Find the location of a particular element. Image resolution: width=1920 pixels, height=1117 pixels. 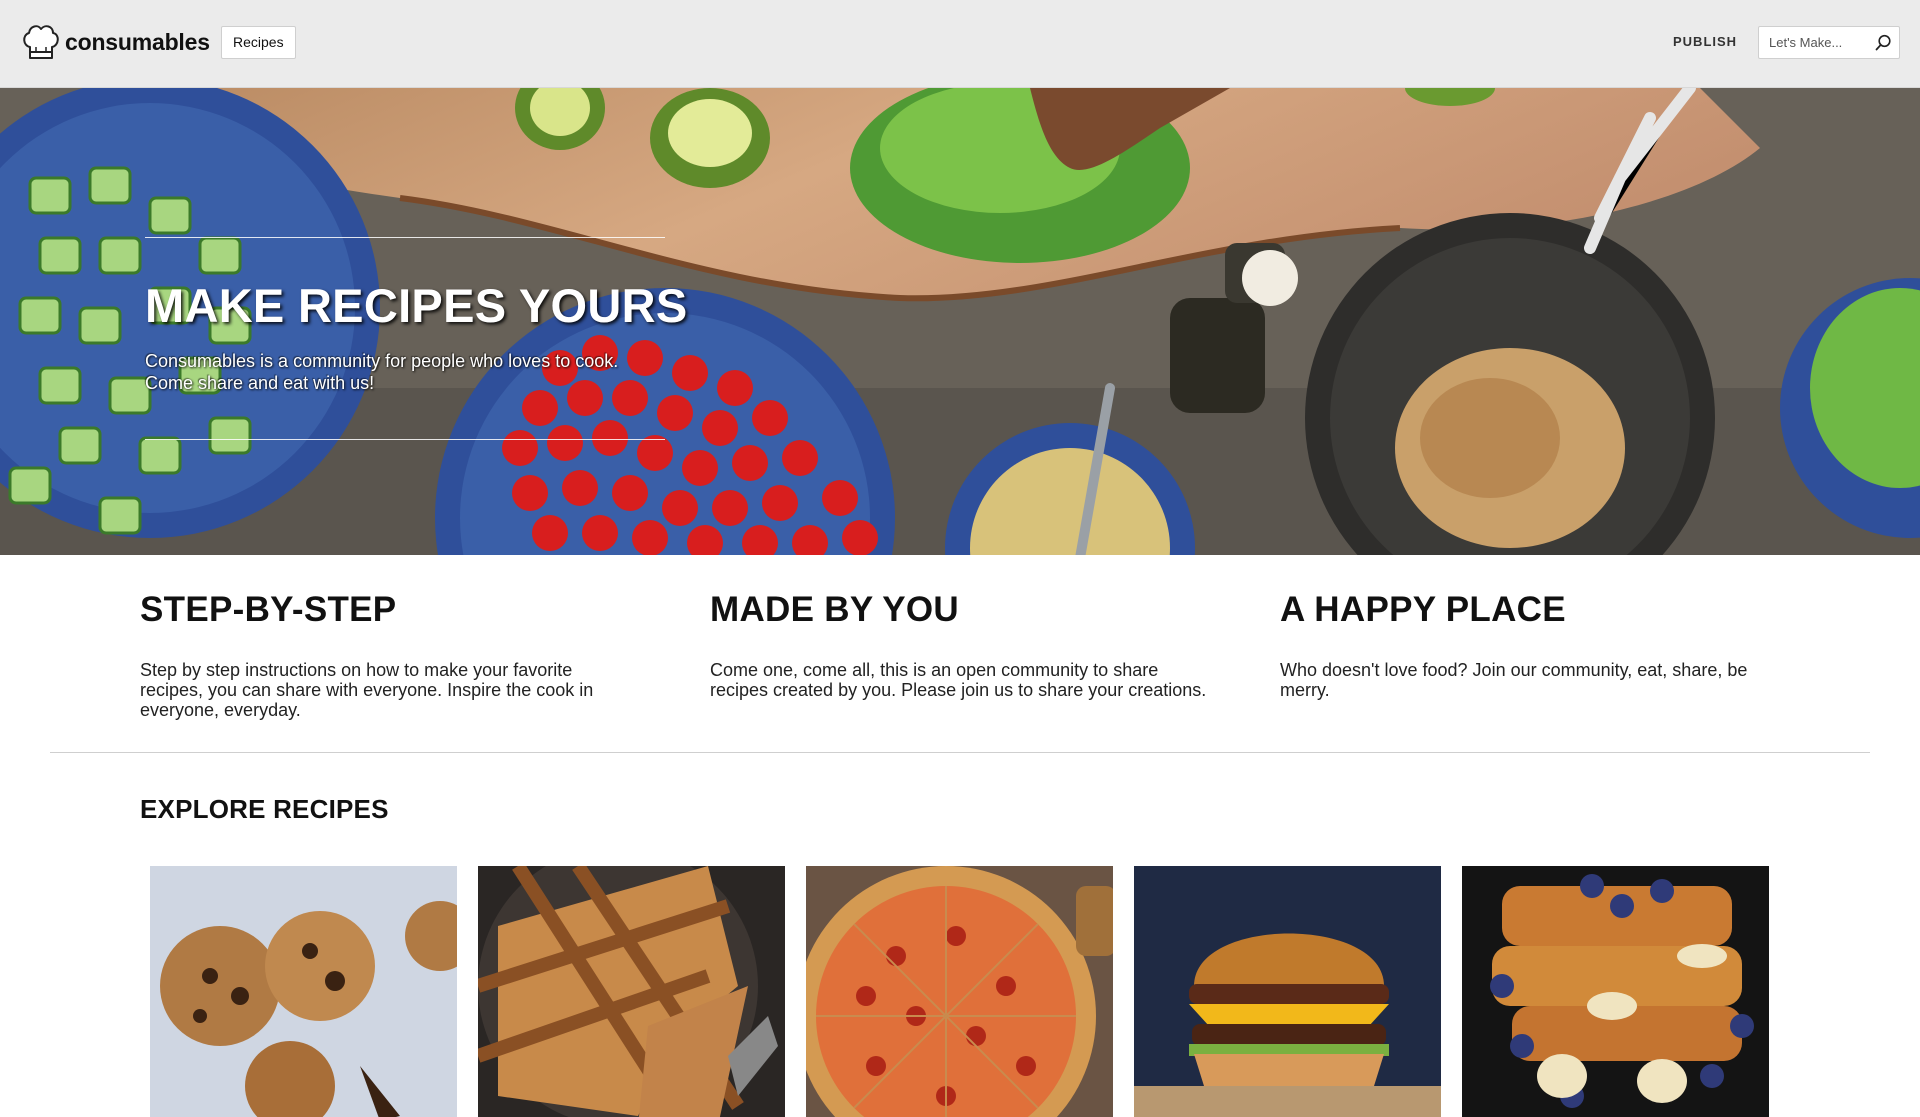

top-navigation-bar: consumables Recipes PUBLISH is located at coordinates (960, 44).